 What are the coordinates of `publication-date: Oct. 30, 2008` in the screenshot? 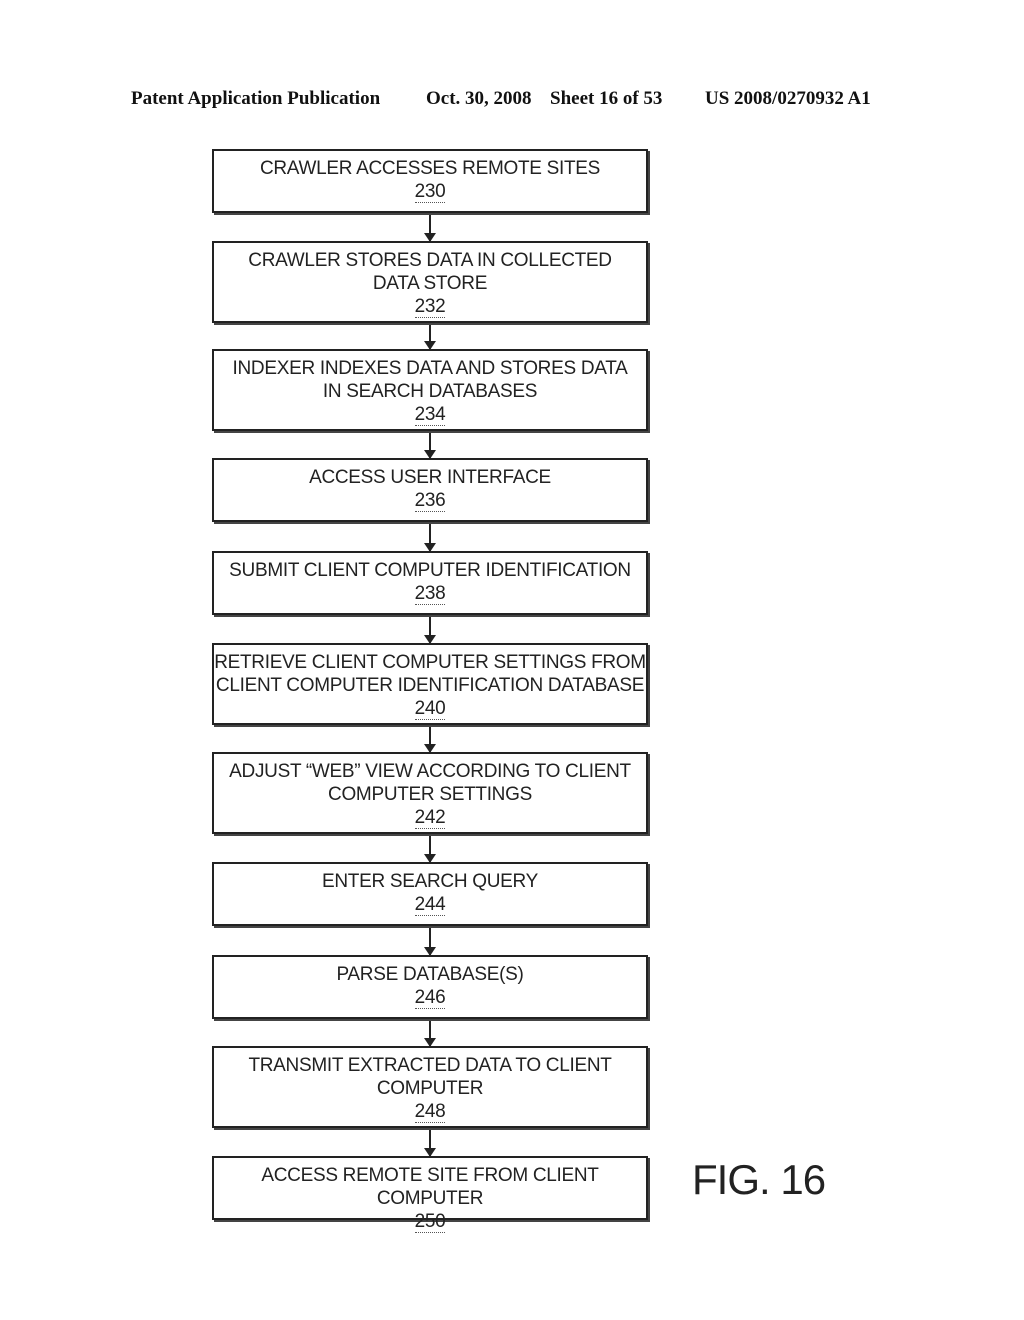 It's located at (479, 98).